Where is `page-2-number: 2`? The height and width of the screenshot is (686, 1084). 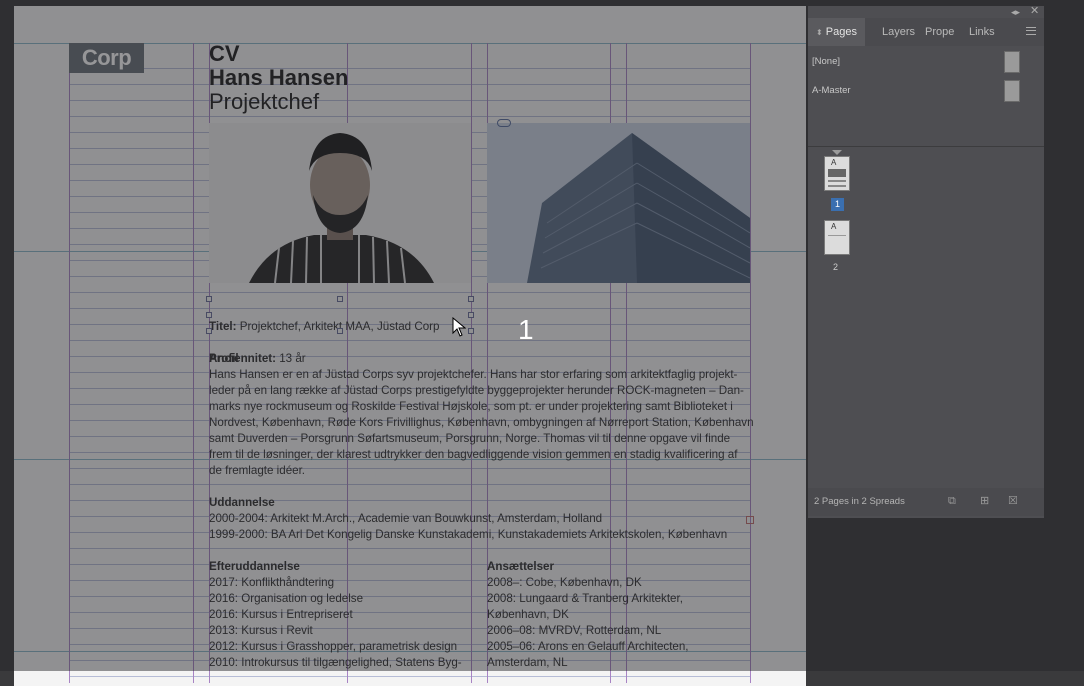 page-2-number: 2 is located at coordinates (836, 267).